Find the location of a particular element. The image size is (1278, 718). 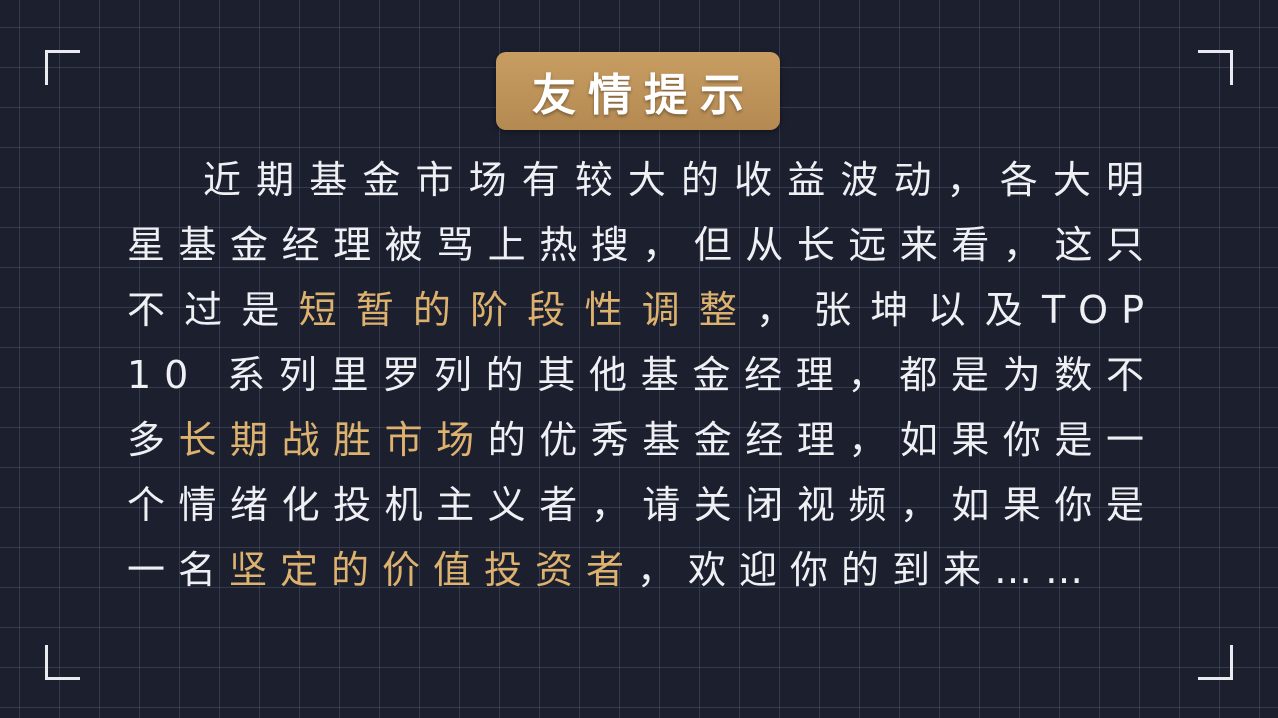

page-title: 友情提示 is located at coordinates (644, 95).